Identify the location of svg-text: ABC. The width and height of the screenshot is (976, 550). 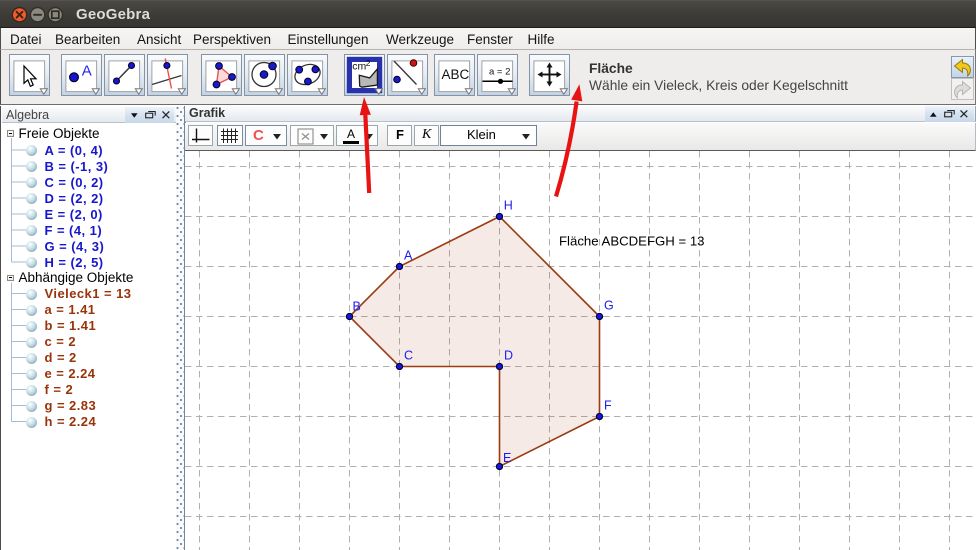
(456, 74).